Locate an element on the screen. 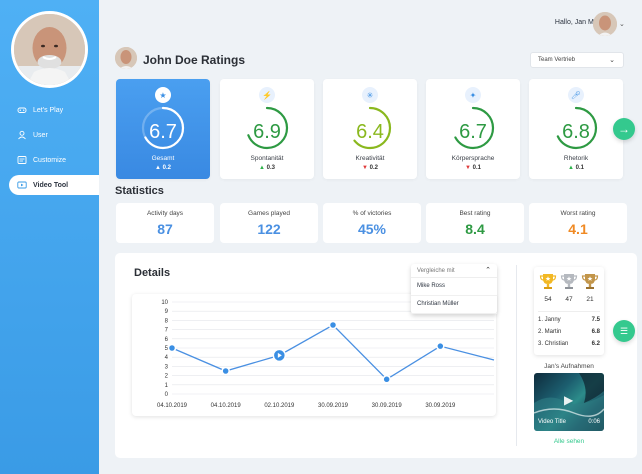 The width and height of the screenshot is (642, 474). rating-score: 6.8 is located at coordinates (576, 132).